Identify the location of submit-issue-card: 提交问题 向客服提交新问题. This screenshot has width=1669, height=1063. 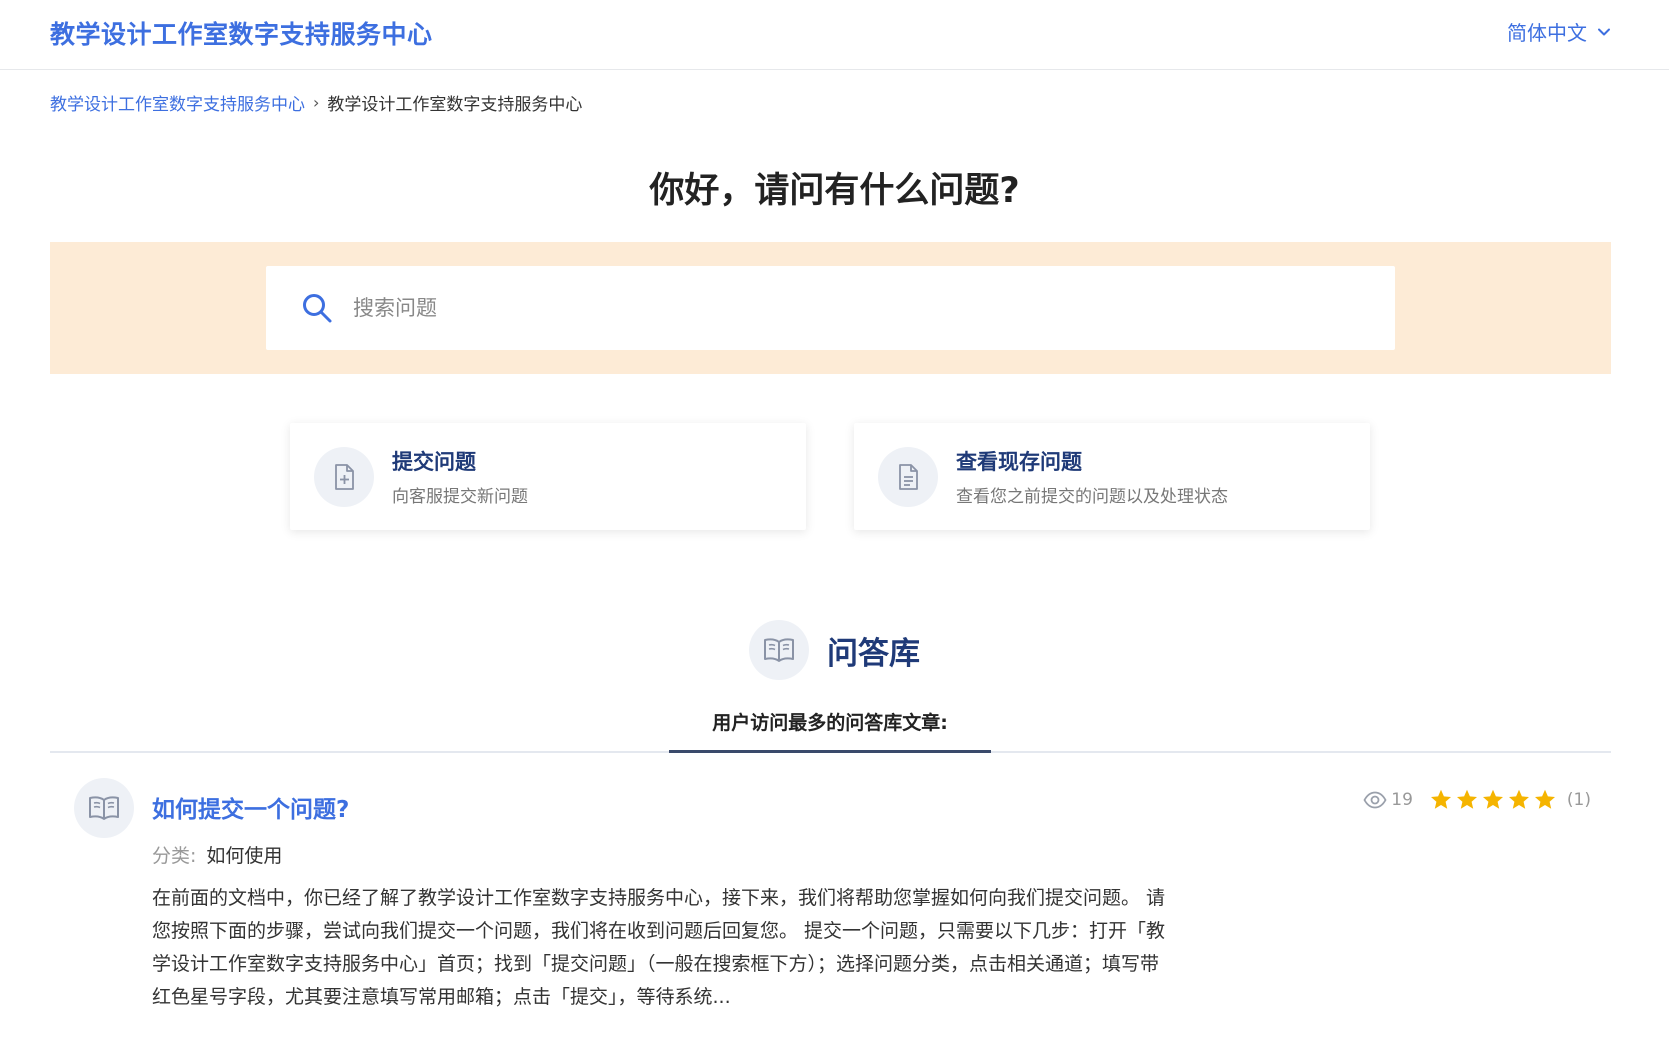
(548, 476).